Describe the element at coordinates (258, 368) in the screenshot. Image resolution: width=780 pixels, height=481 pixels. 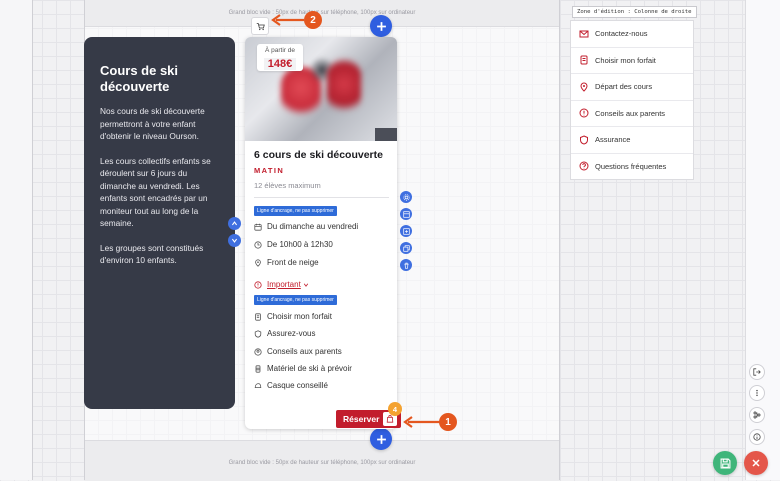
I see `ski-gear-icon` at that location.